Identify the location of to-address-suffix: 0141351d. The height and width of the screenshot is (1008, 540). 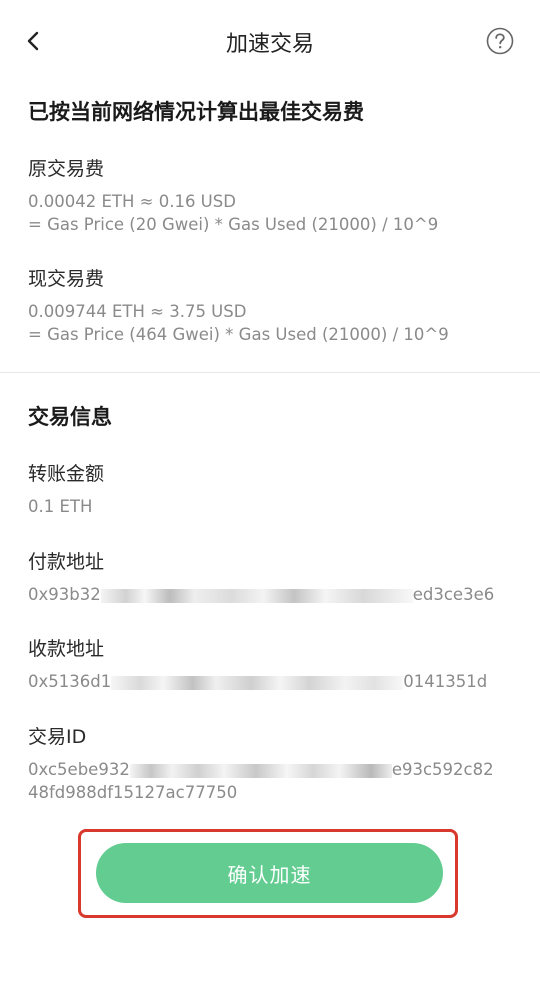
(445, 681).